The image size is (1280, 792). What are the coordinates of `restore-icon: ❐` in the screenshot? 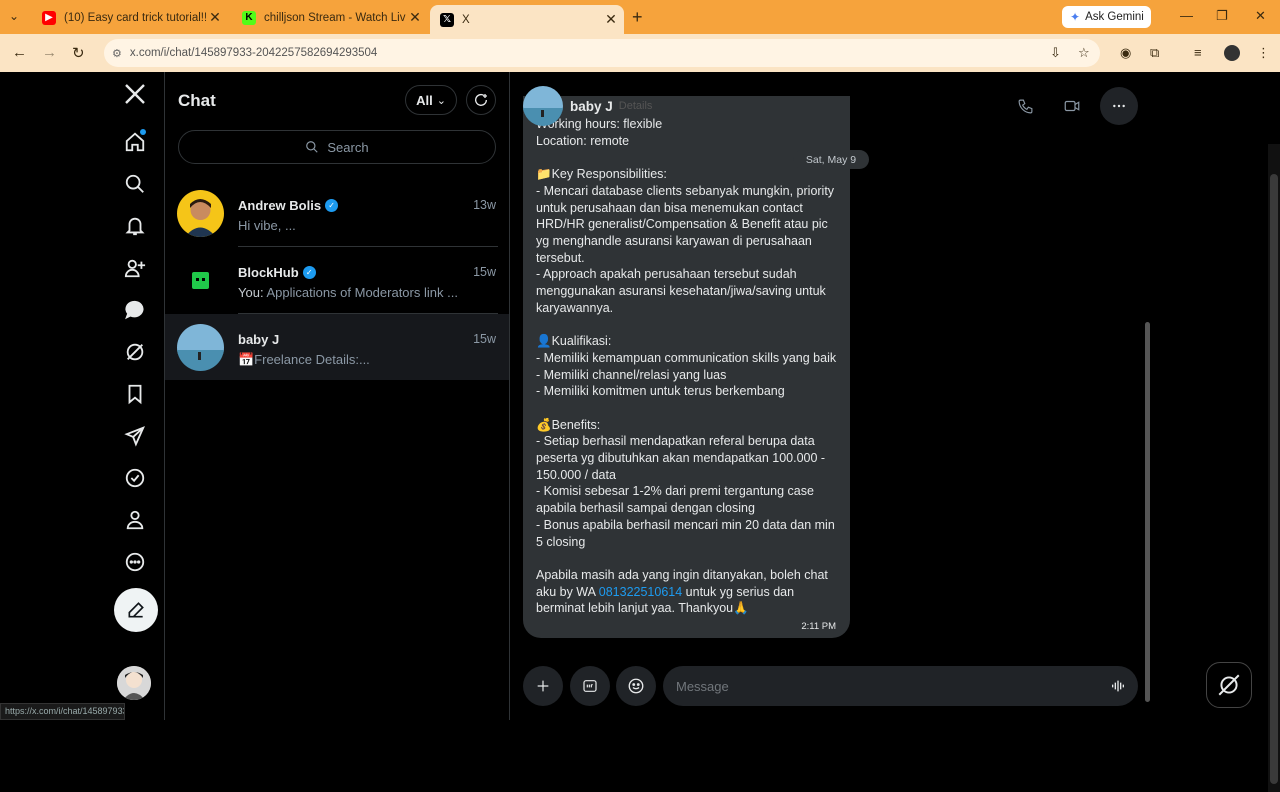 It's located at (1222, 16).